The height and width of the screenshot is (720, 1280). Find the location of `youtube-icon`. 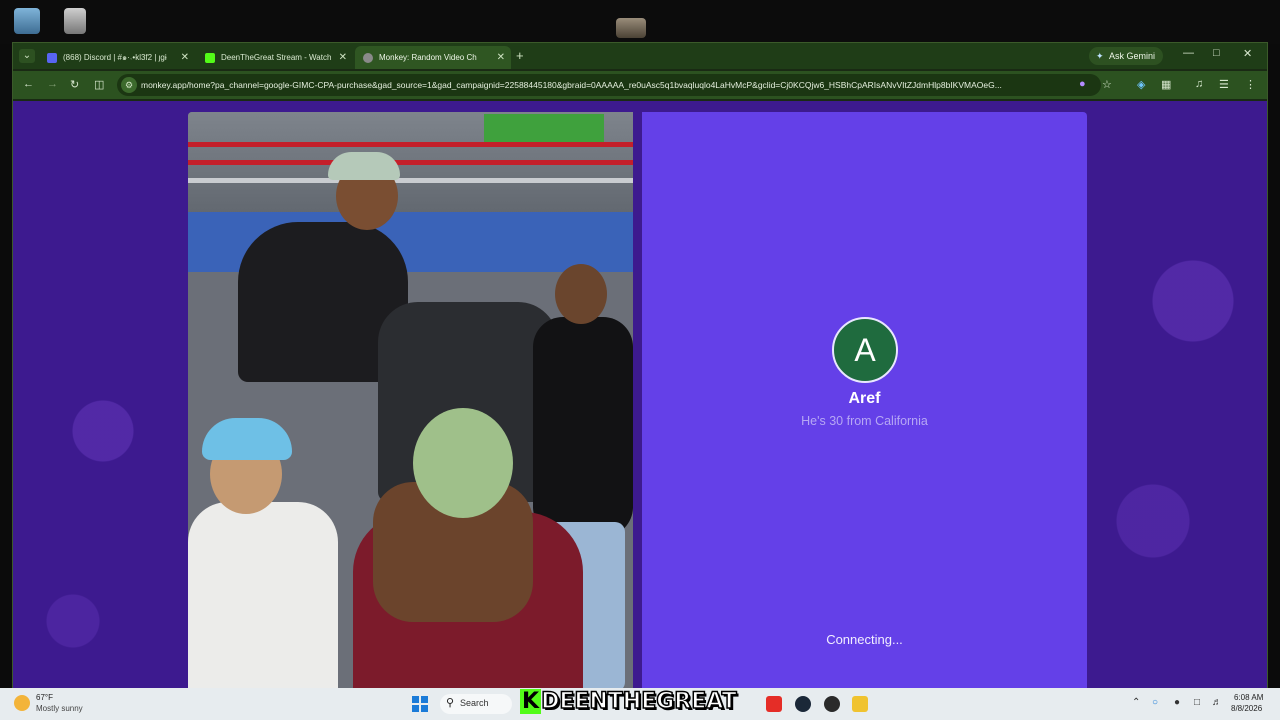

youtube-icon is located at coordinates (774, 704).